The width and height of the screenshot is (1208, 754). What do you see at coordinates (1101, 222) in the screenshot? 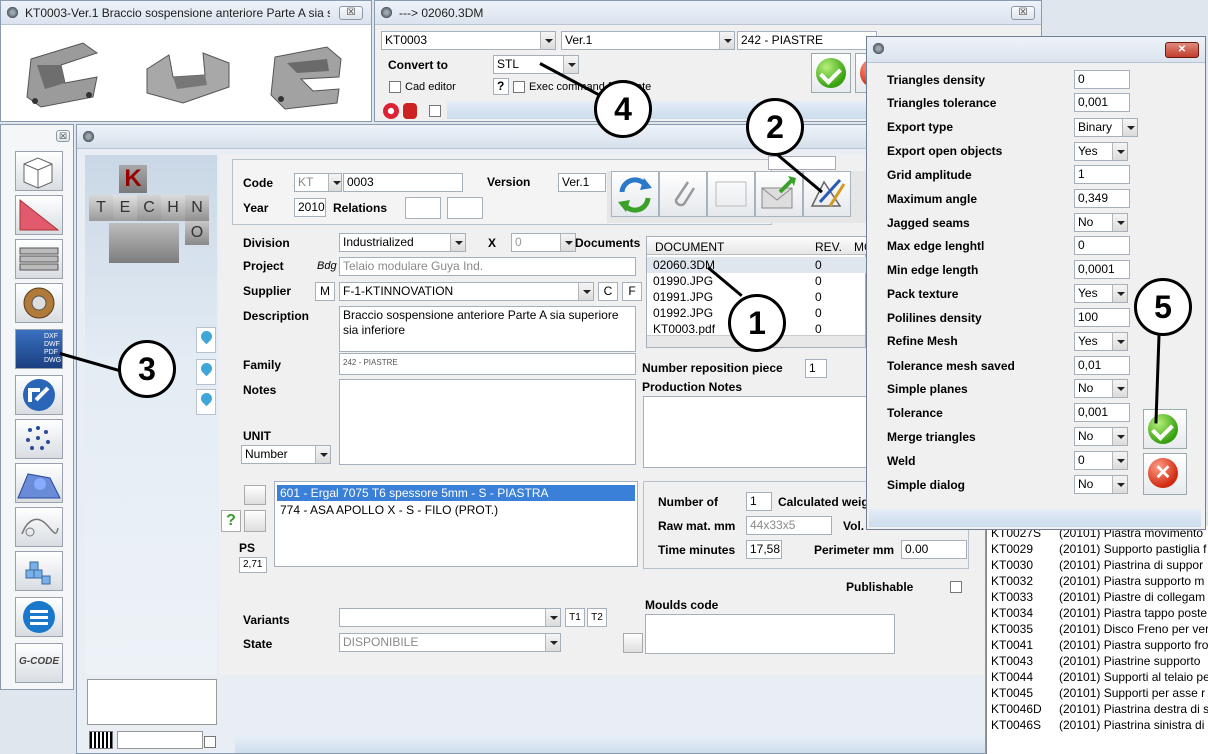
I see `jagged-seams-select: No` at bounding box center [1101, 222].